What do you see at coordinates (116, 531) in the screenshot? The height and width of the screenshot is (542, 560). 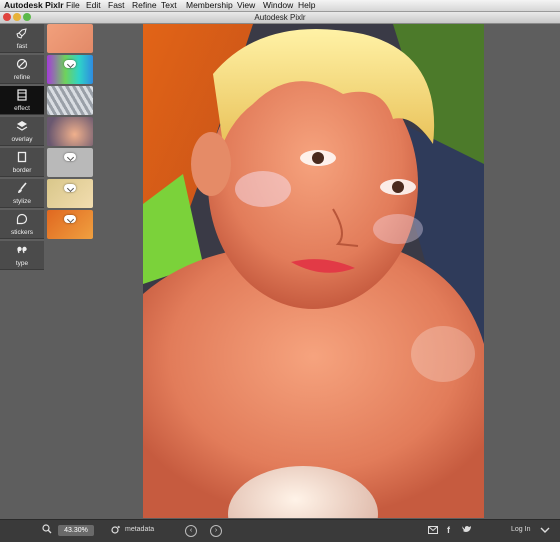 I see `metadata-icon` at bounding box center [116, 531].